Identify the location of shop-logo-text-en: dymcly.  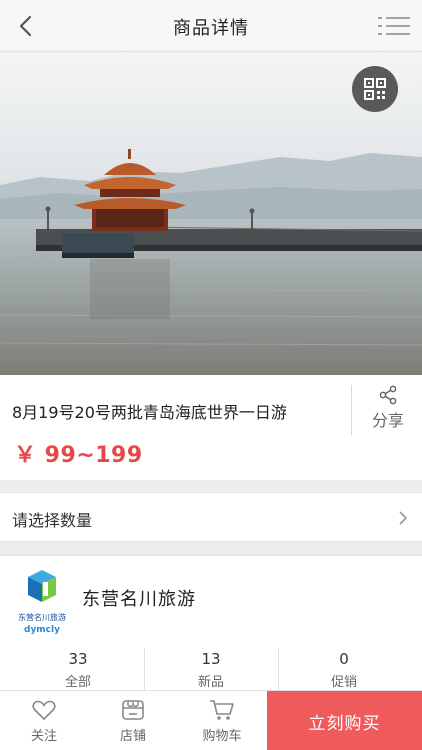
(42, 630).